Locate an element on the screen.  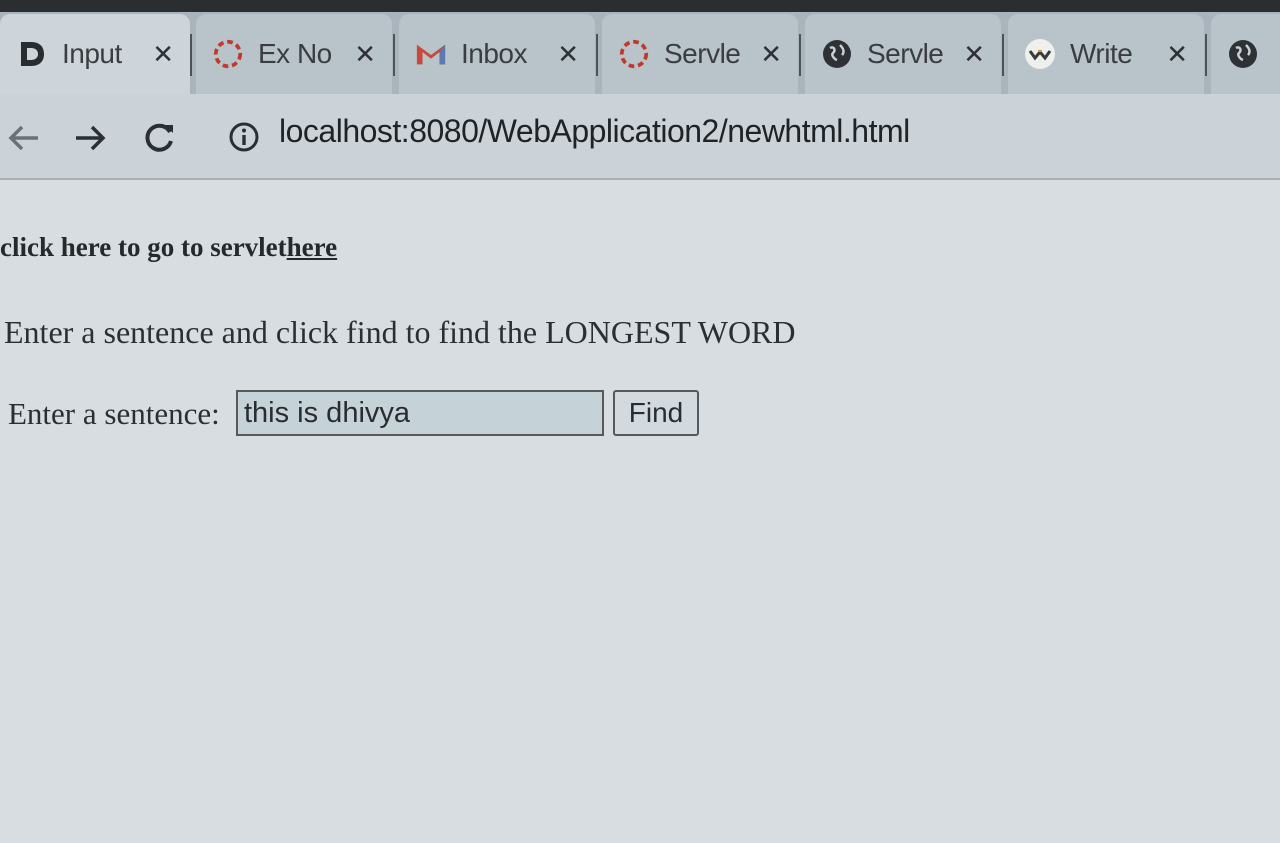
tab-servlet-1: Servle ✕ is located at coordinates (700, 54).